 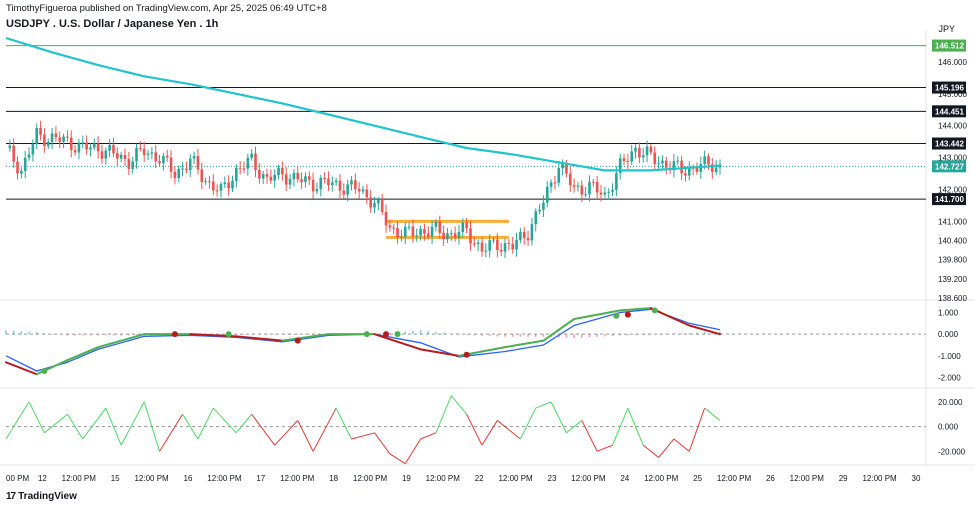 I want to click on time-tick-label: 30, so click(x=916, y=478).